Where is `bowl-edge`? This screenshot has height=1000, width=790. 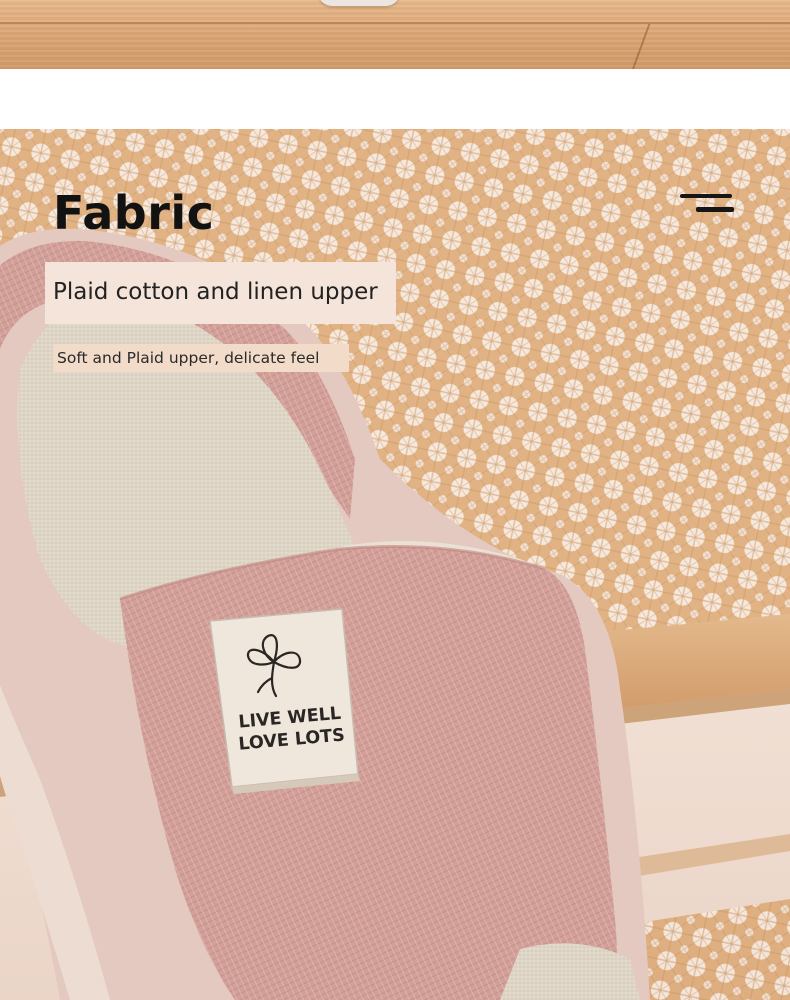
bowl-edge is located at coordinates (359, 3).